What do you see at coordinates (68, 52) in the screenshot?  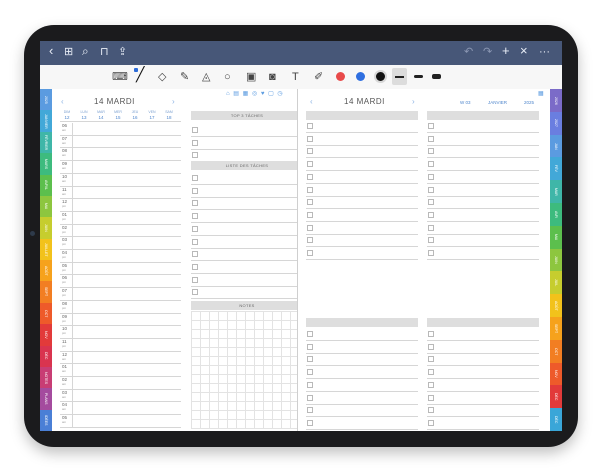 I see `grid-icon: ⊞` at bounding box center [68, 52].